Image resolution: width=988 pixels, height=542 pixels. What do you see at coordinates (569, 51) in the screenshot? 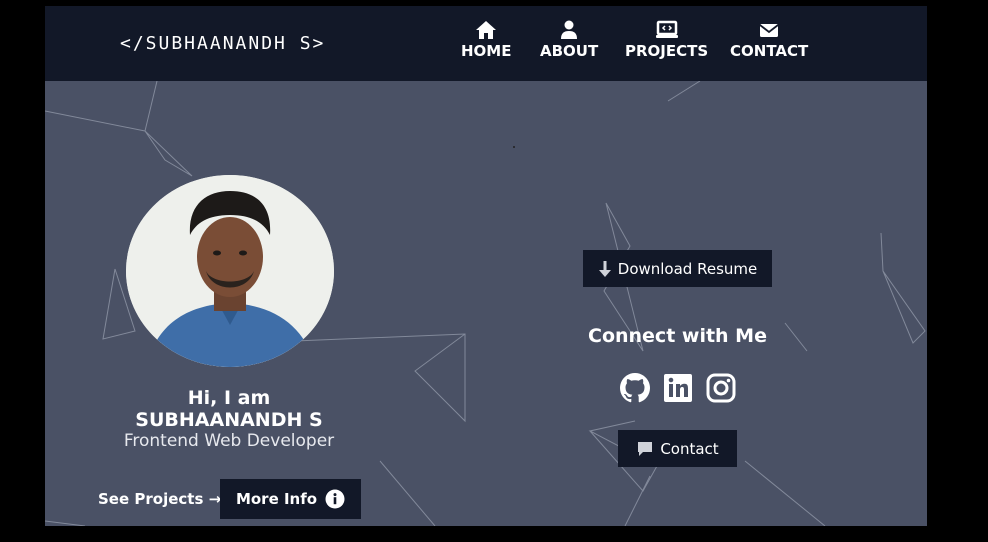
I see `nav-about-label: ABOUT` at bounding box center [569, 51].